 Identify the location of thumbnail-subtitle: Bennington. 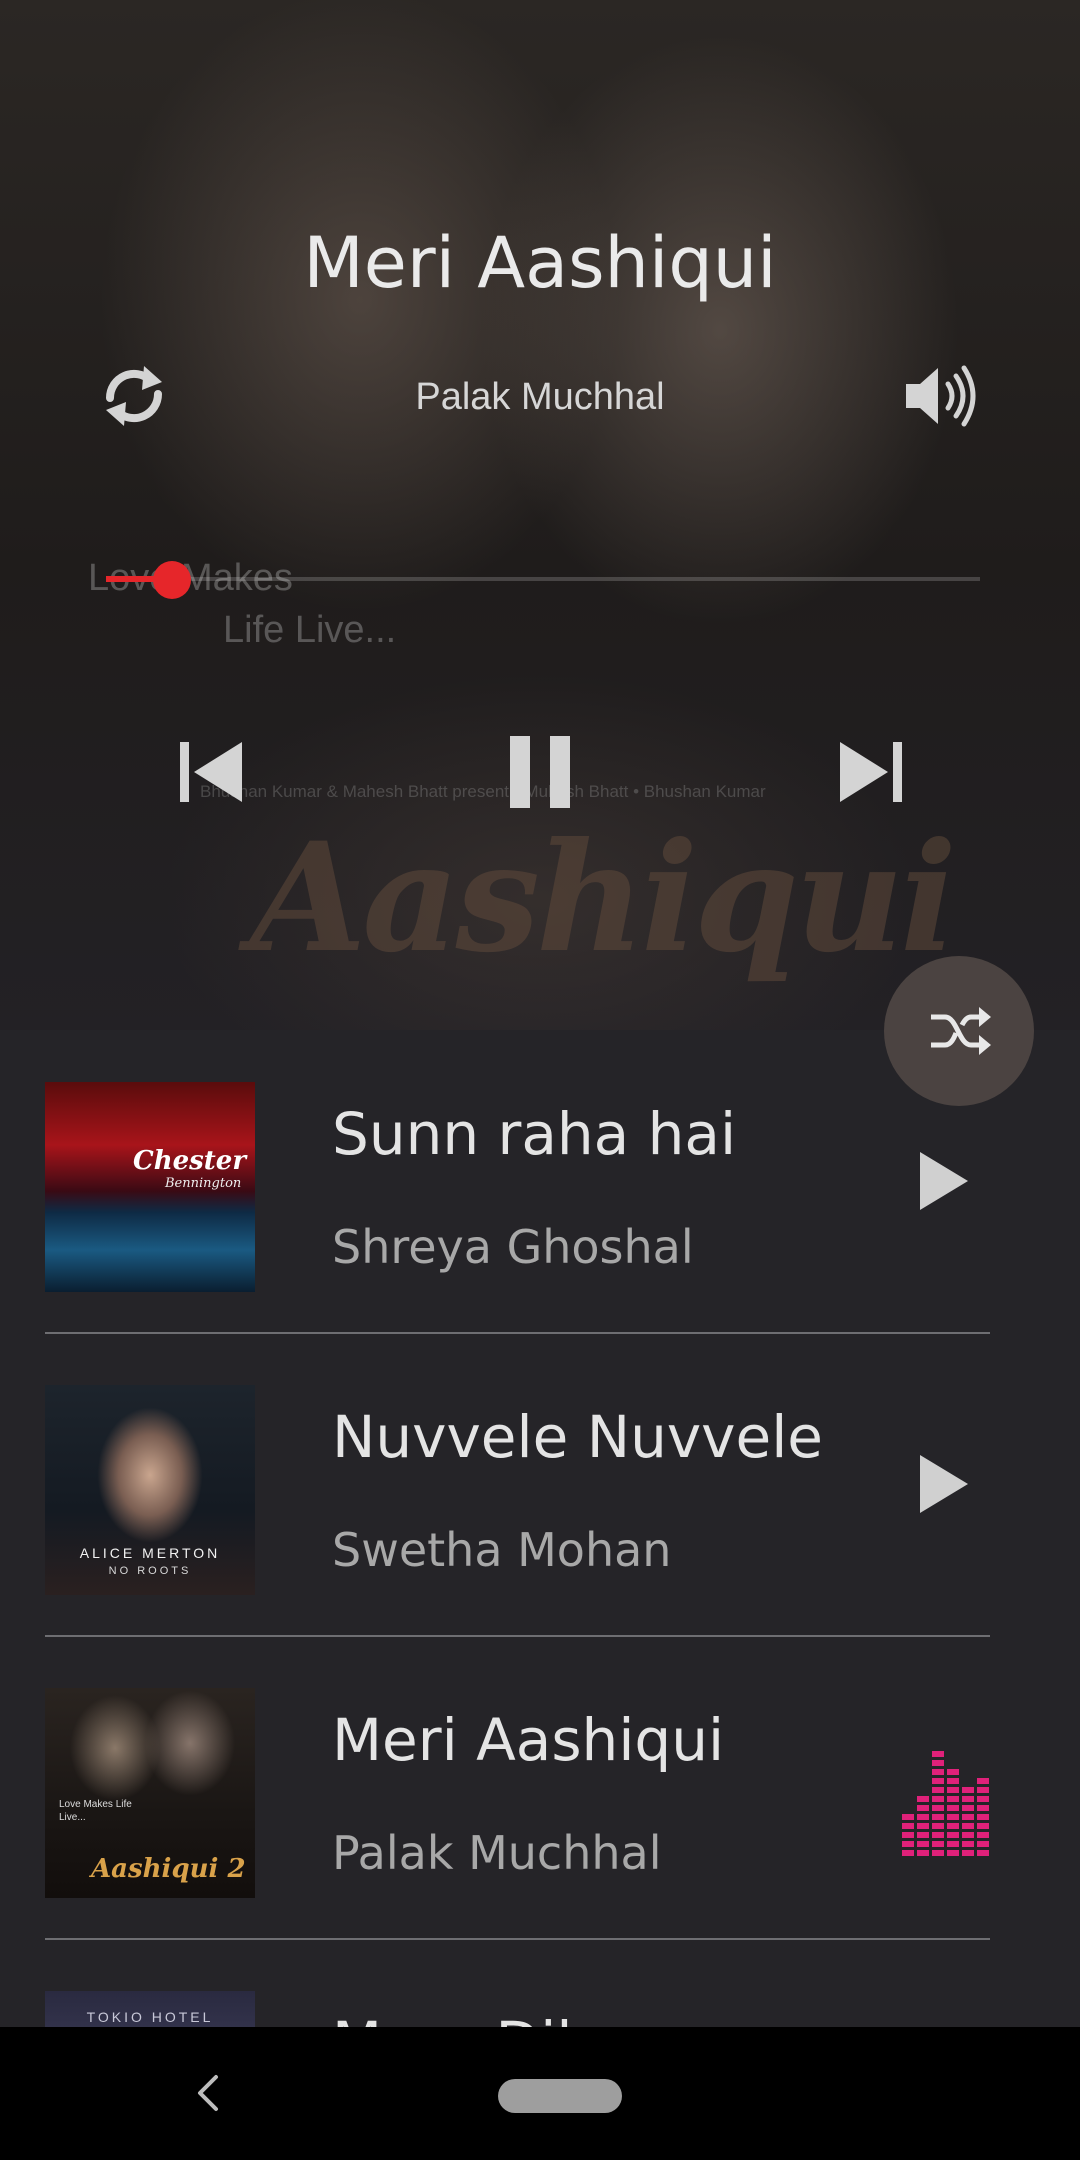
(203, 1183).